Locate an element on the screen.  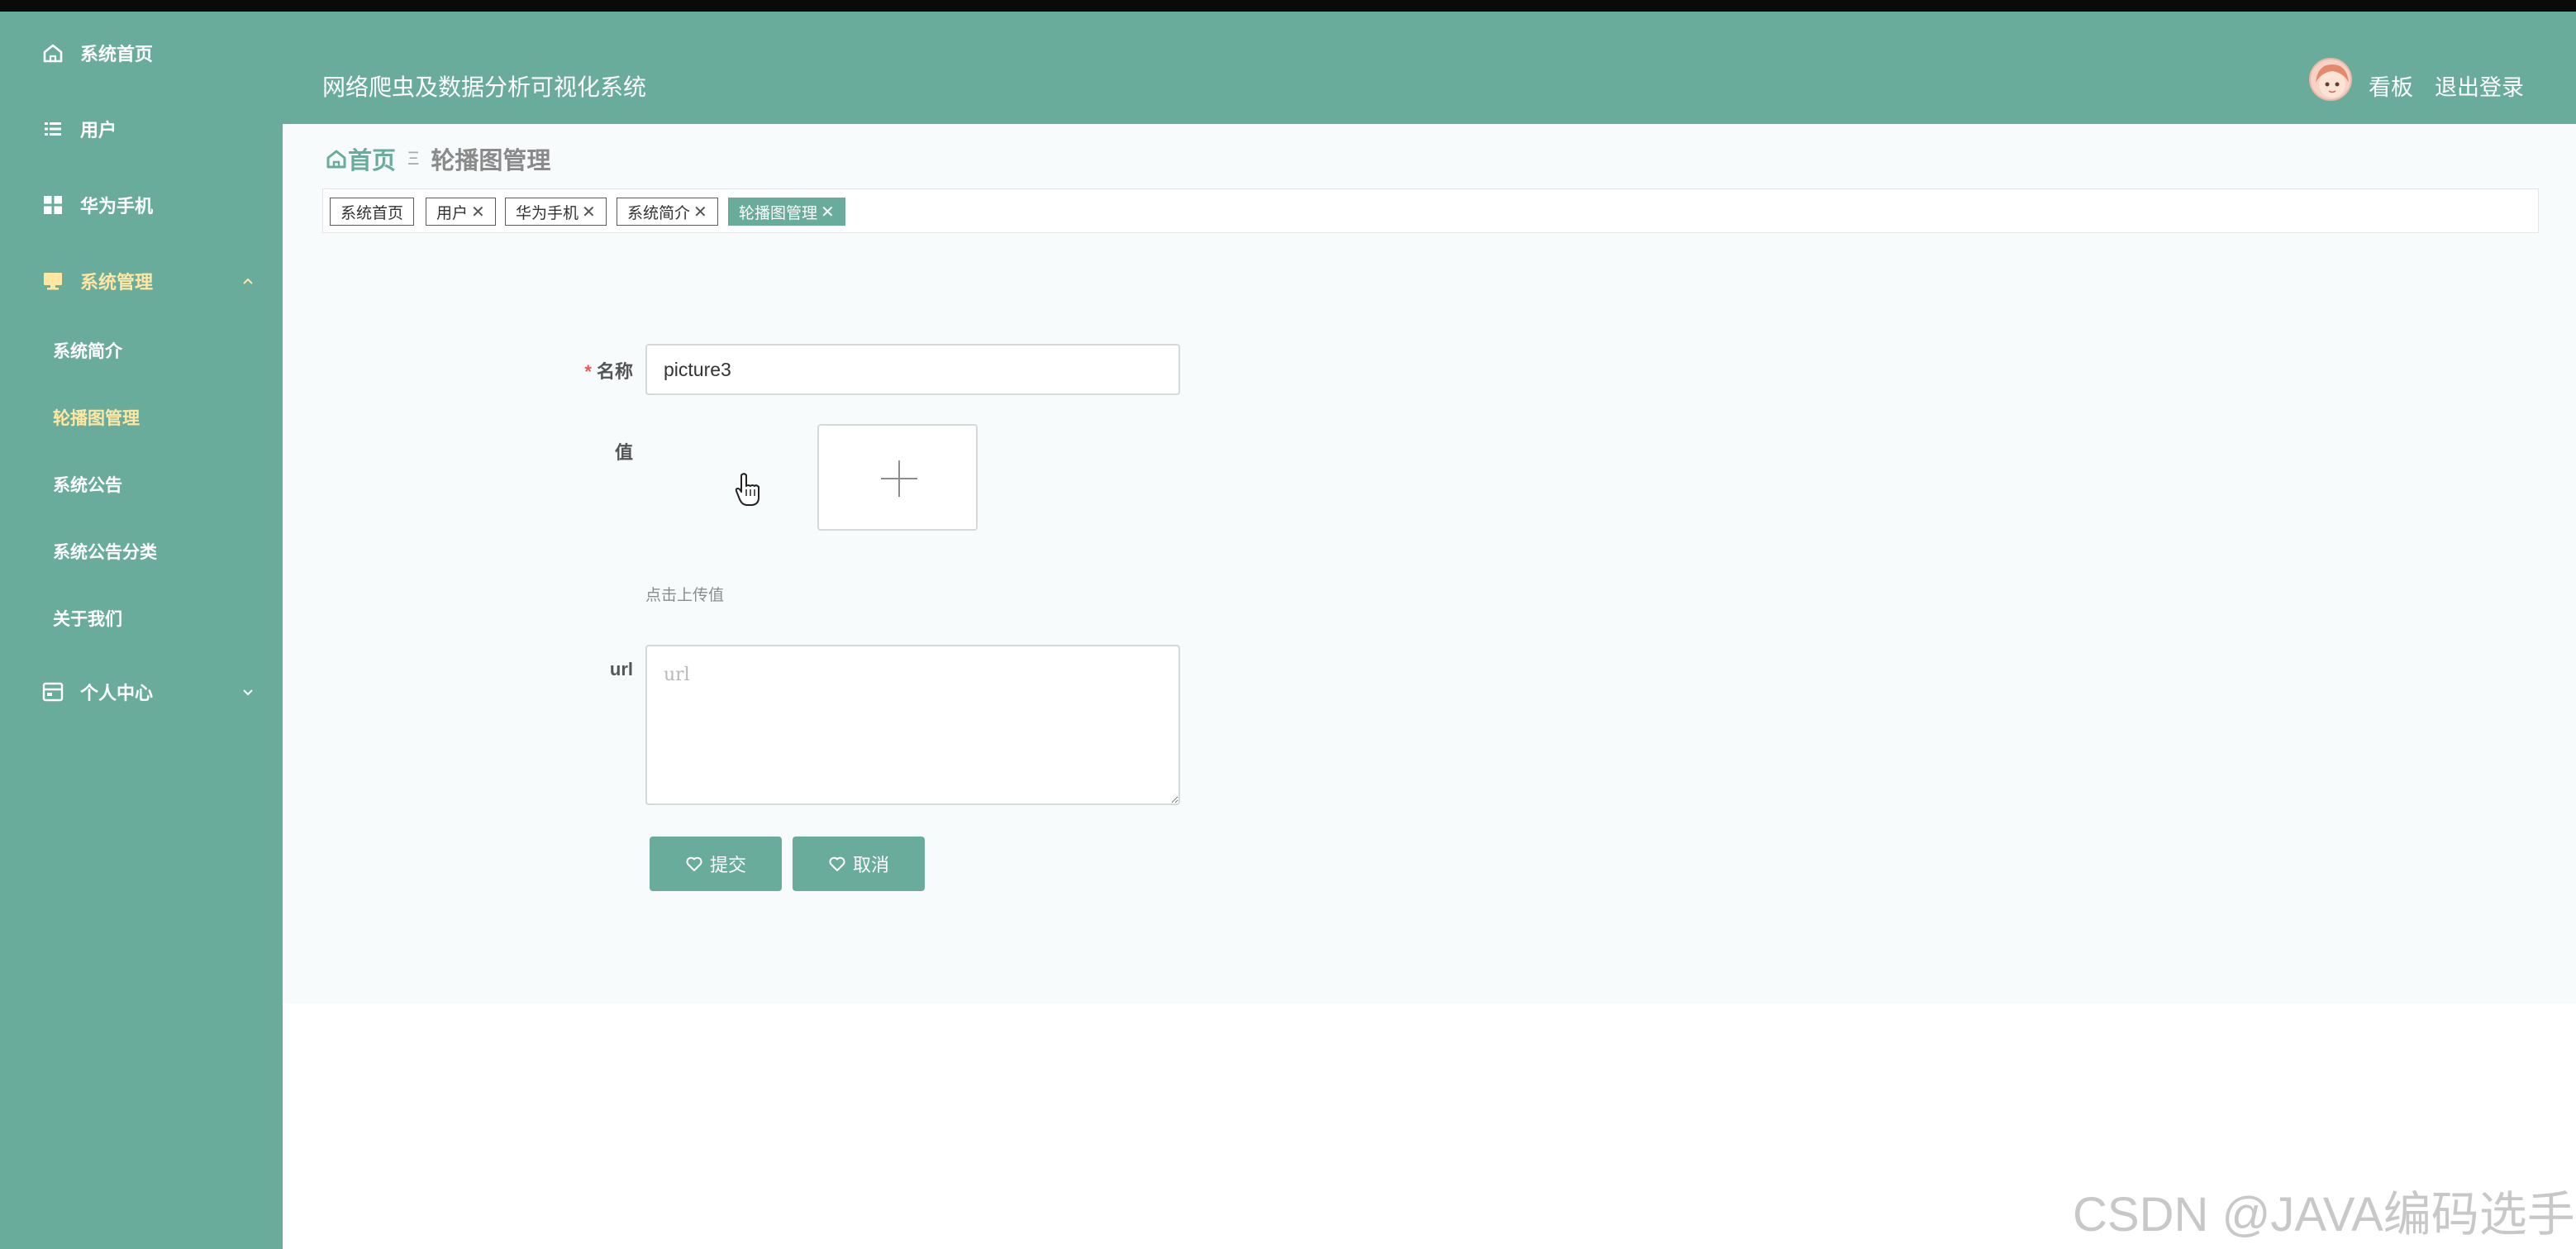
cancel-button: 取消 is located at coordinates (859, 864).